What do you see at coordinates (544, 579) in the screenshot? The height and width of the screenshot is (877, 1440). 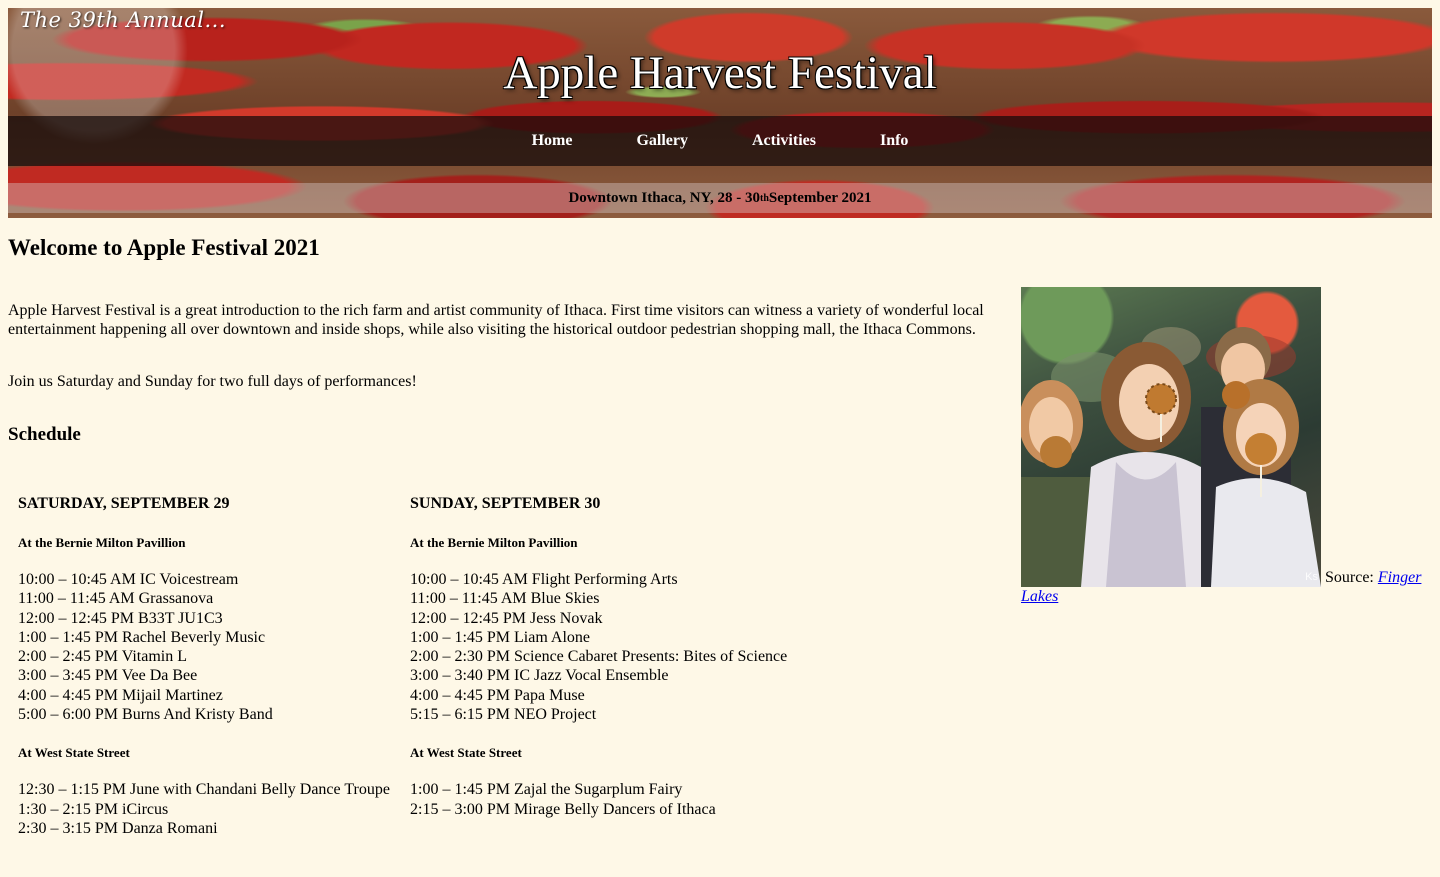 I see `list-item: 10:00 – 10:45 AM Flight Performing Arts` at bounding box center [544, 579].